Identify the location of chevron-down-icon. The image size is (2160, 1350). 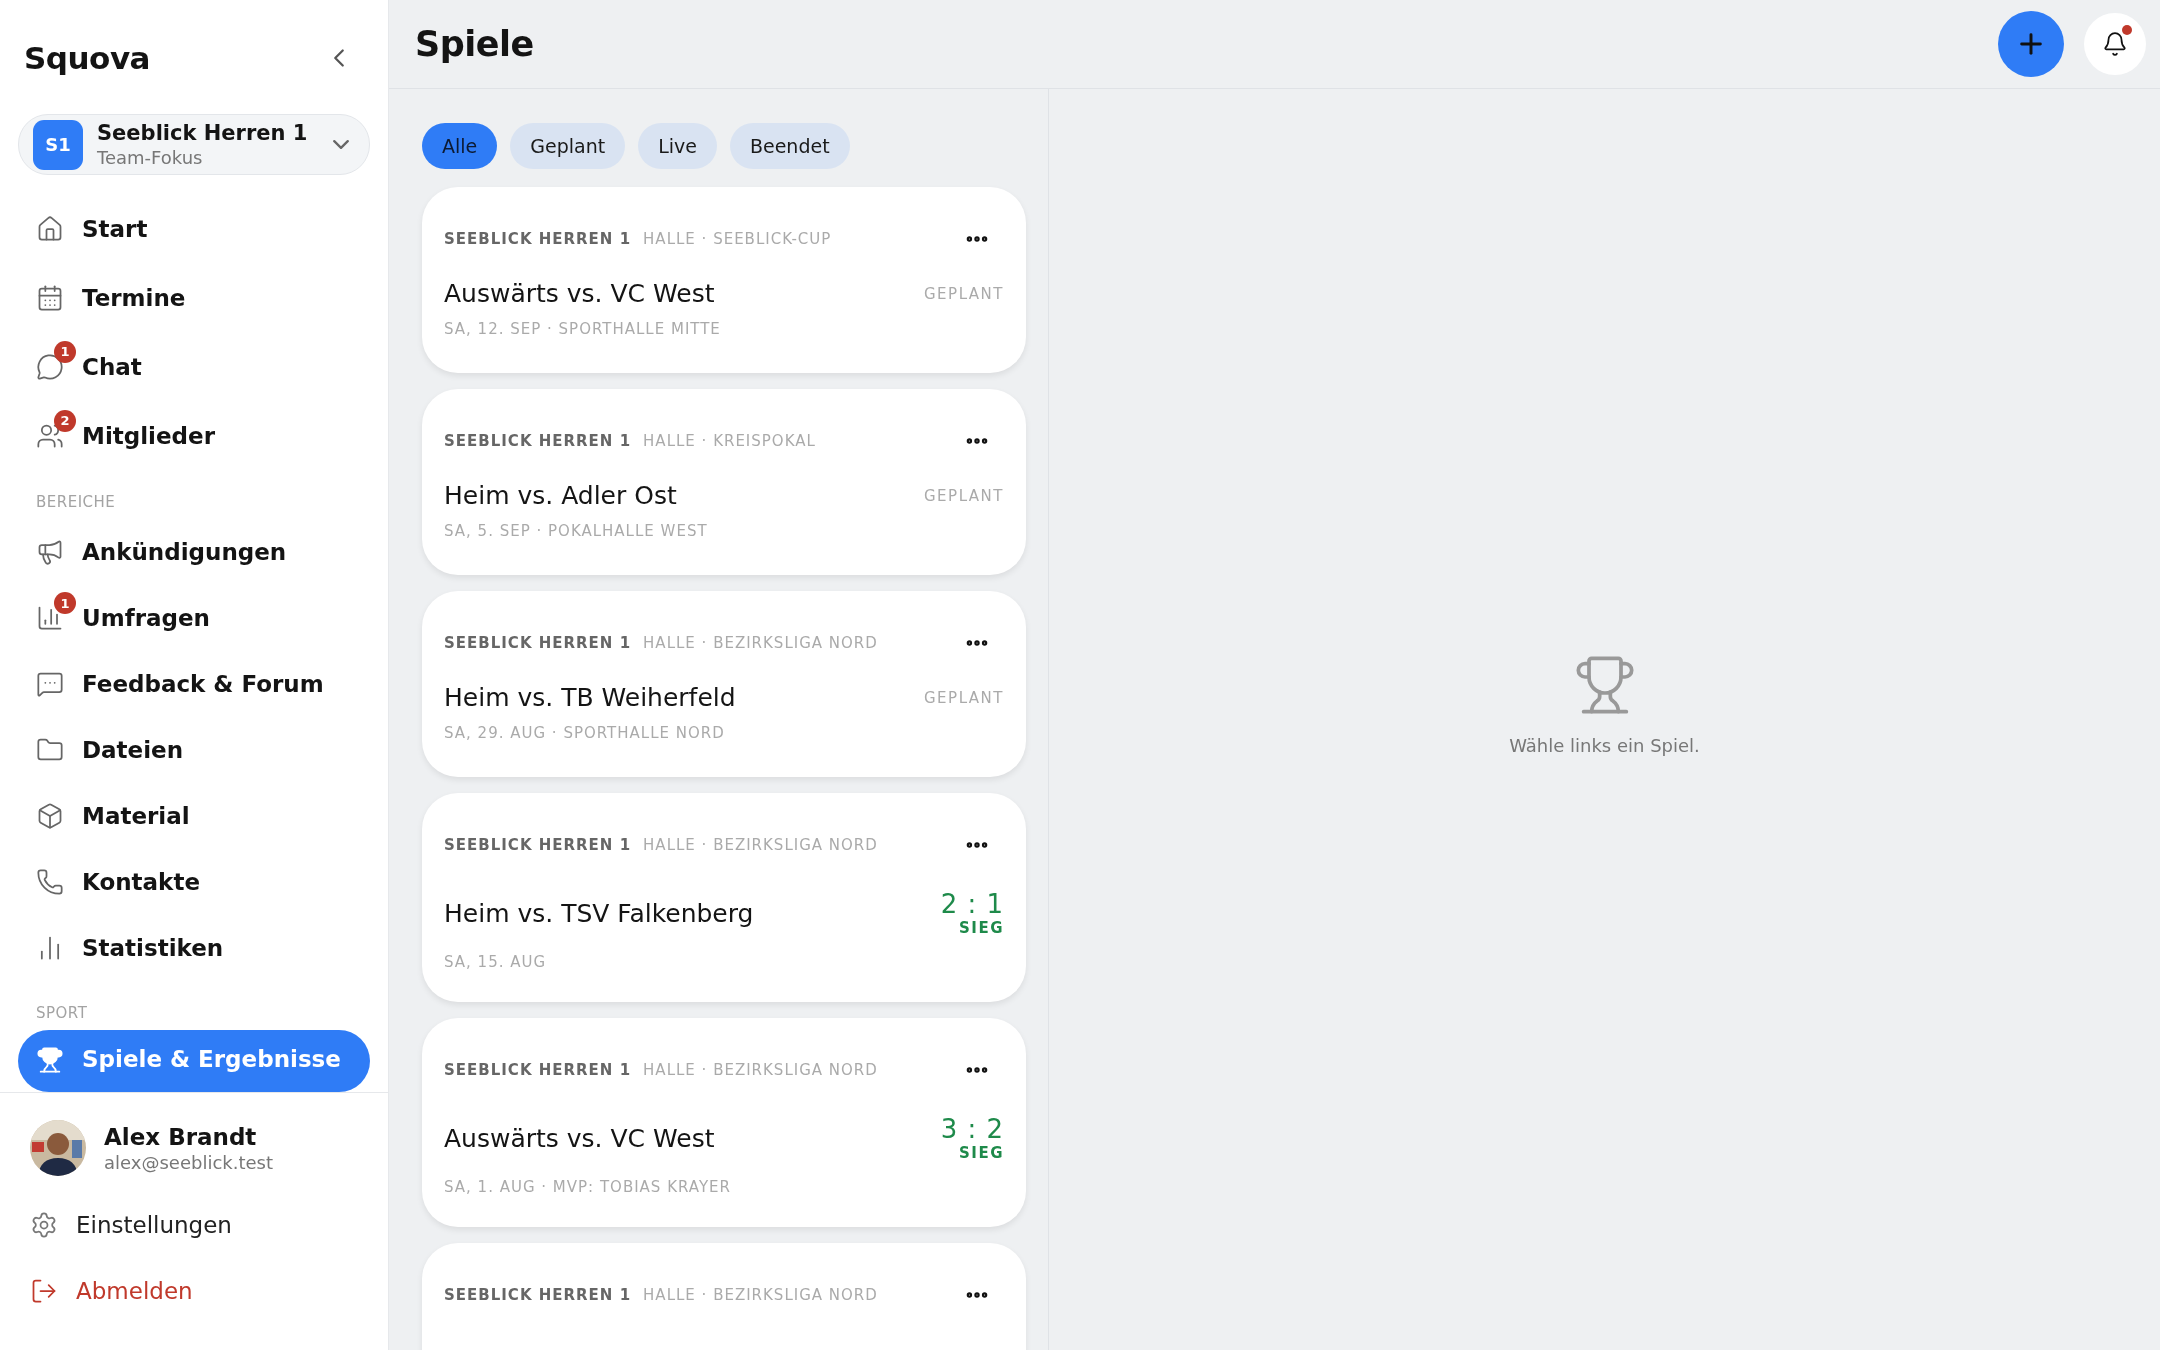
(341, 144).